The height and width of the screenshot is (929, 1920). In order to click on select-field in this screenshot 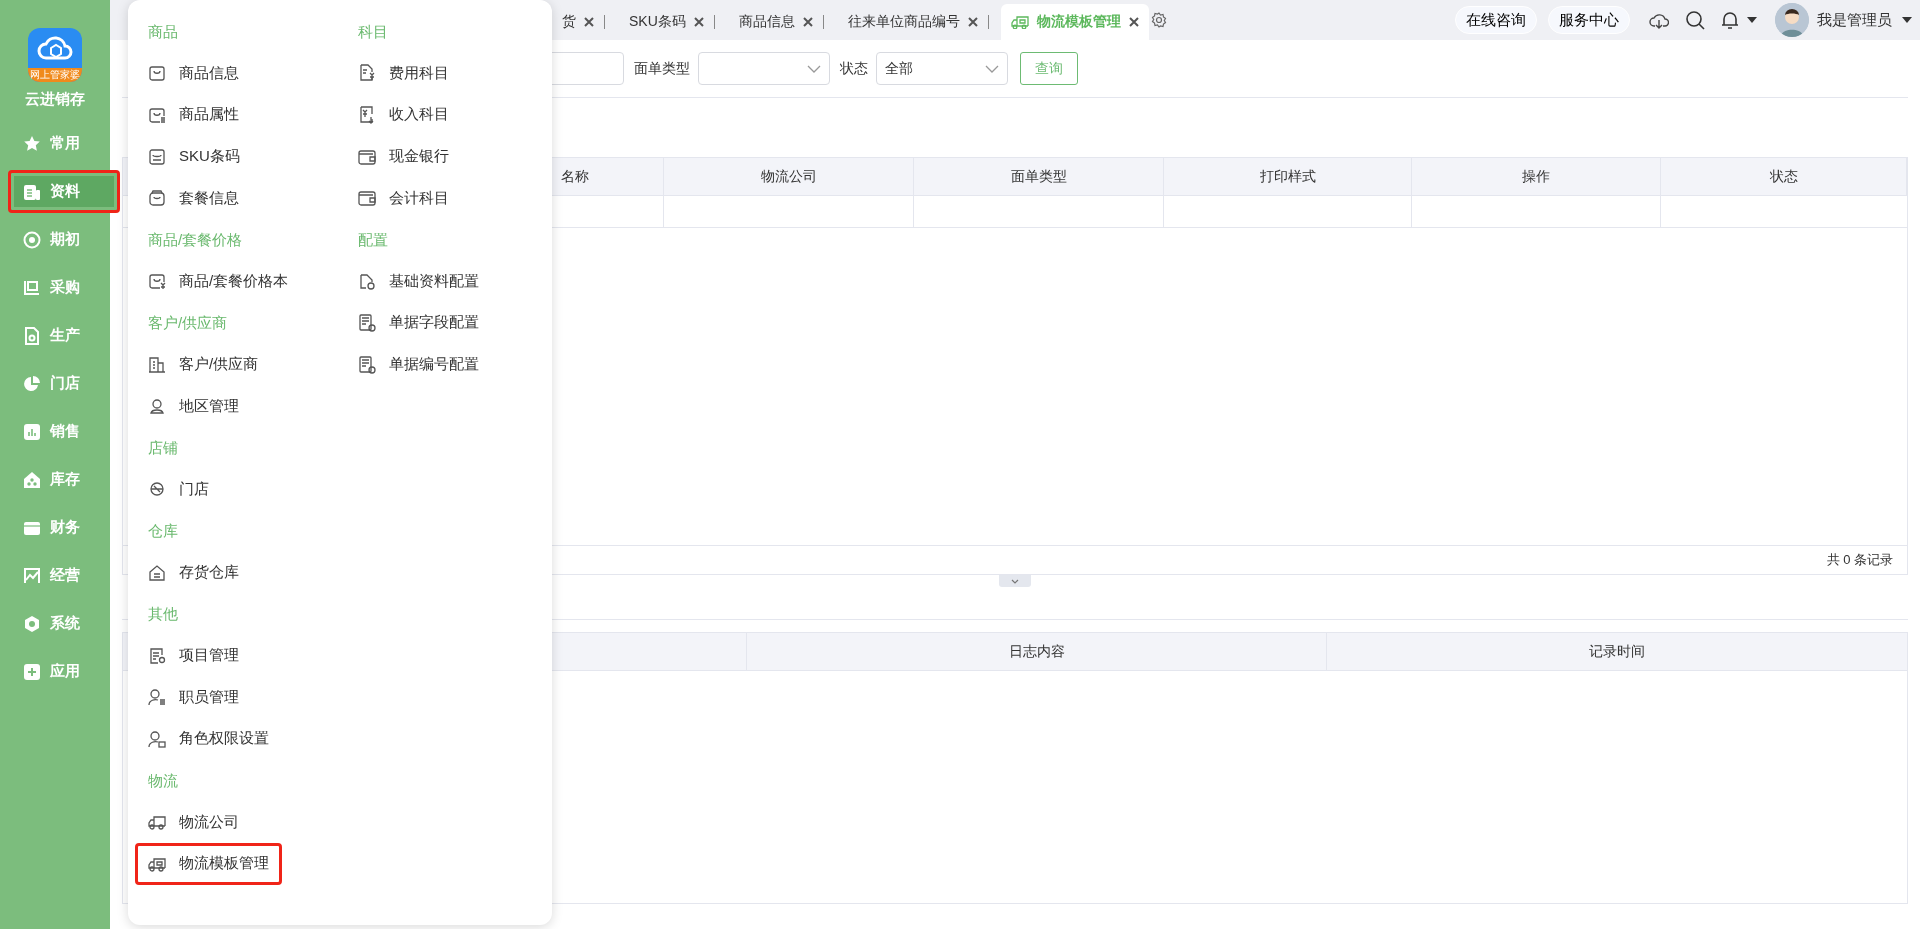, I will do `click(764, 68)`.